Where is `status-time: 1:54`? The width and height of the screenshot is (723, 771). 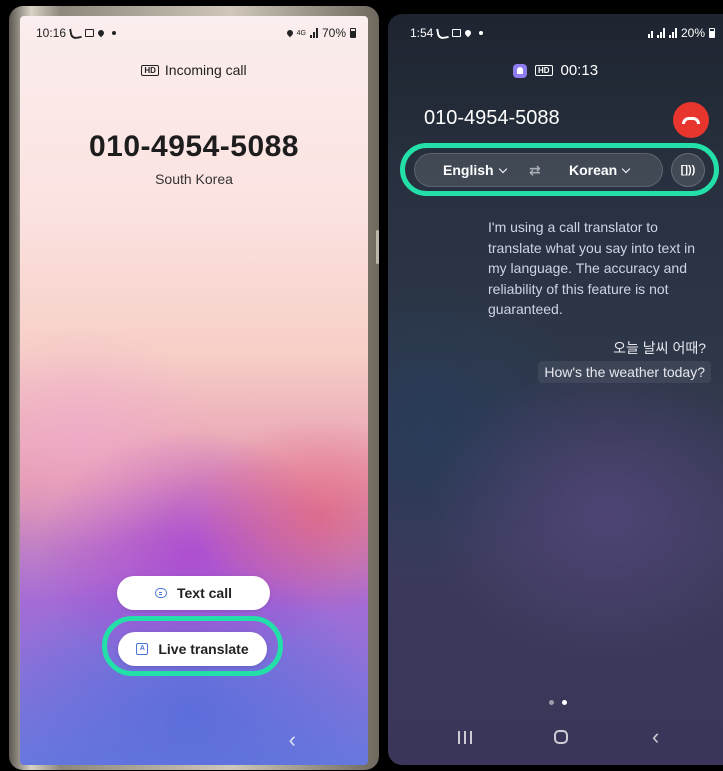 status-time: 1:54 is located at coordinates (422, 33).